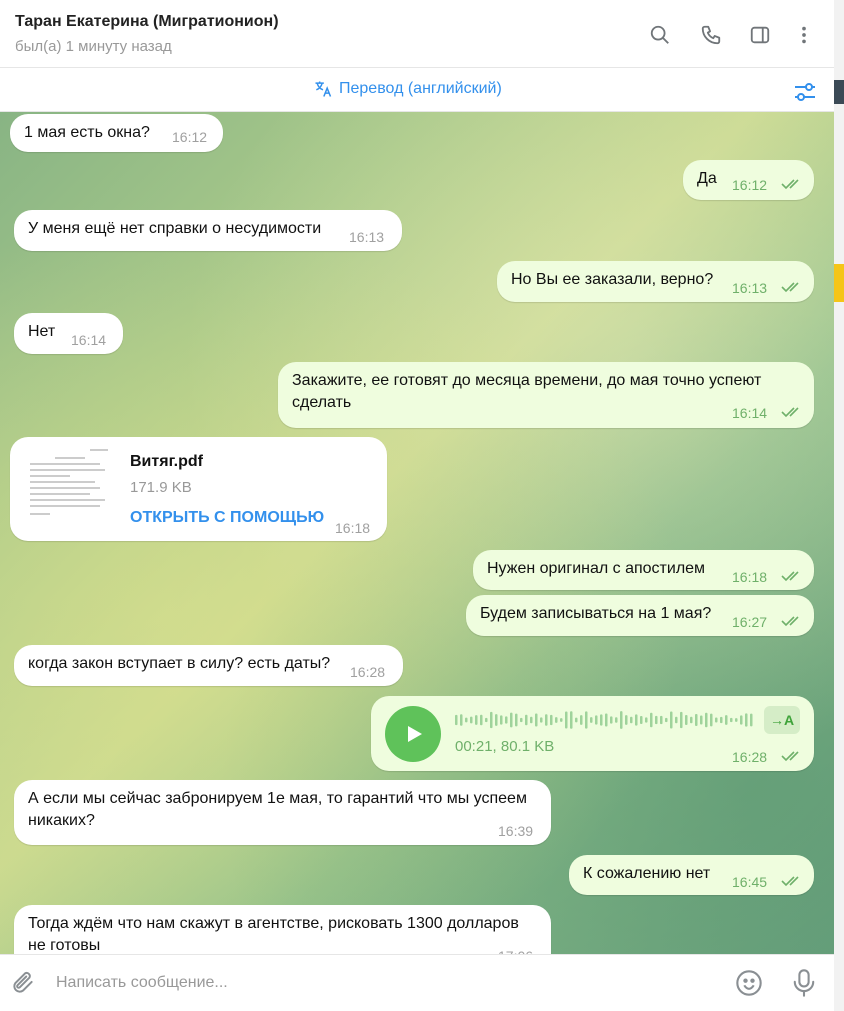 The image size is (844, 1011). I want to click on message-text: У меня ещё нет справки о несудимости, so click(175, 228).